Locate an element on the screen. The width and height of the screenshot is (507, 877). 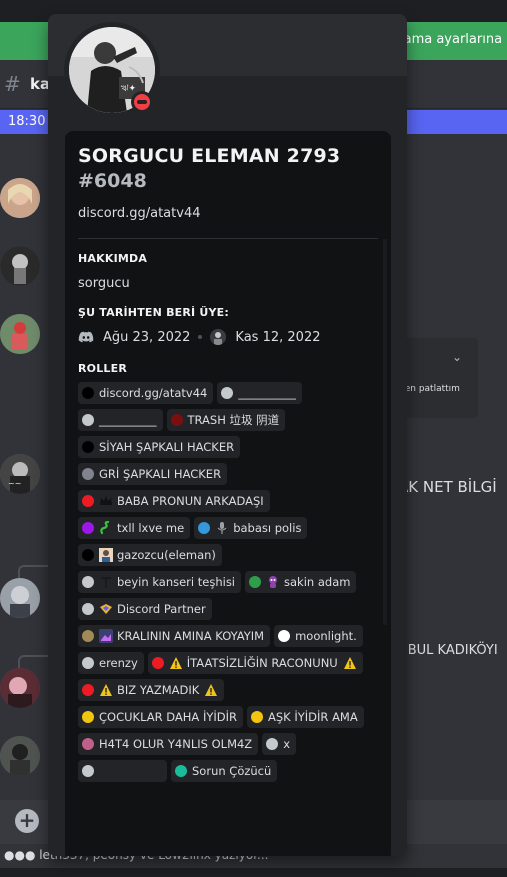
role-pill: babası polis is located at coordinates (251, 528).